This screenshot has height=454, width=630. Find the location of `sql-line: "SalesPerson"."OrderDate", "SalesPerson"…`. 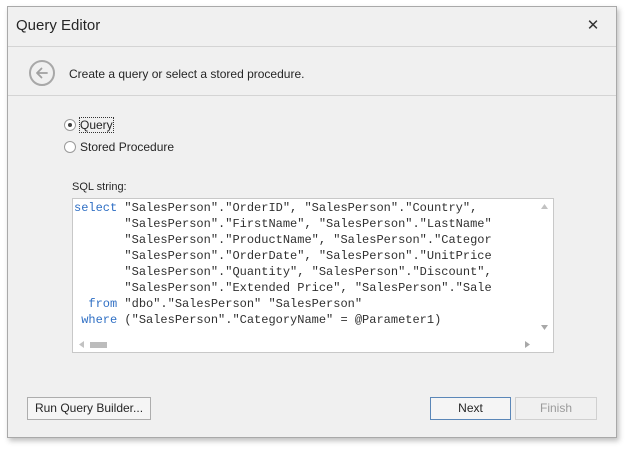

sql-line: "SalesPerson"."OrderDate", "SalesPerson"… is located at coordinates (304, 256).